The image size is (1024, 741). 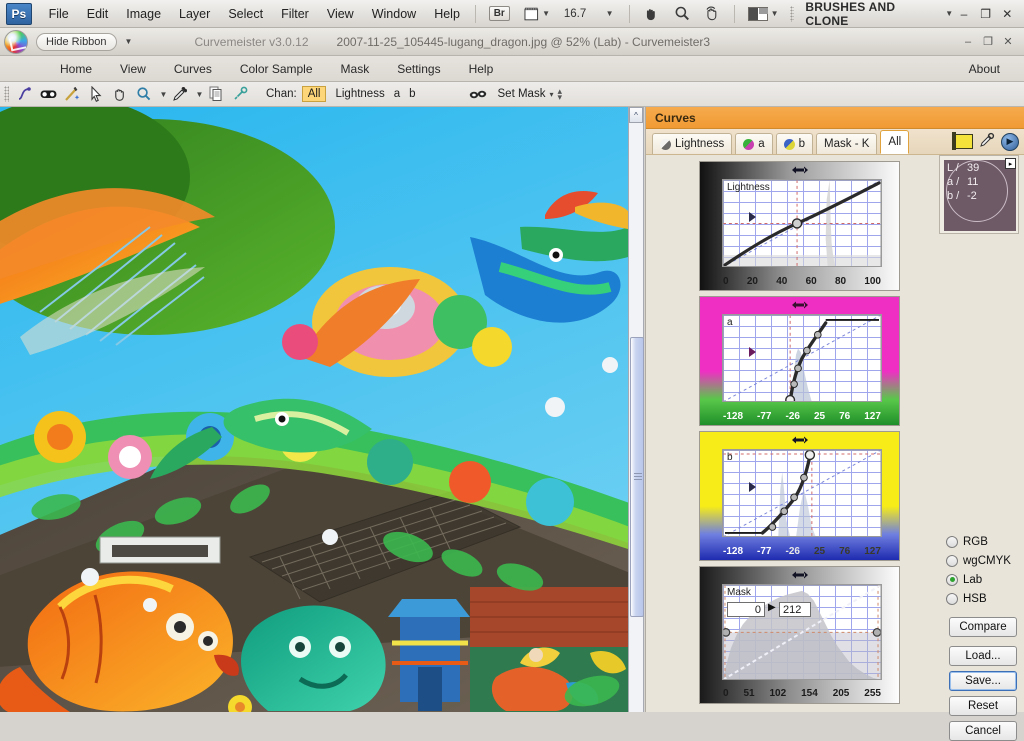 What do you see at coordinates (340, 14) in the screenshot?
I see `ps-menu-view: View` at bounding box center [340, 14].